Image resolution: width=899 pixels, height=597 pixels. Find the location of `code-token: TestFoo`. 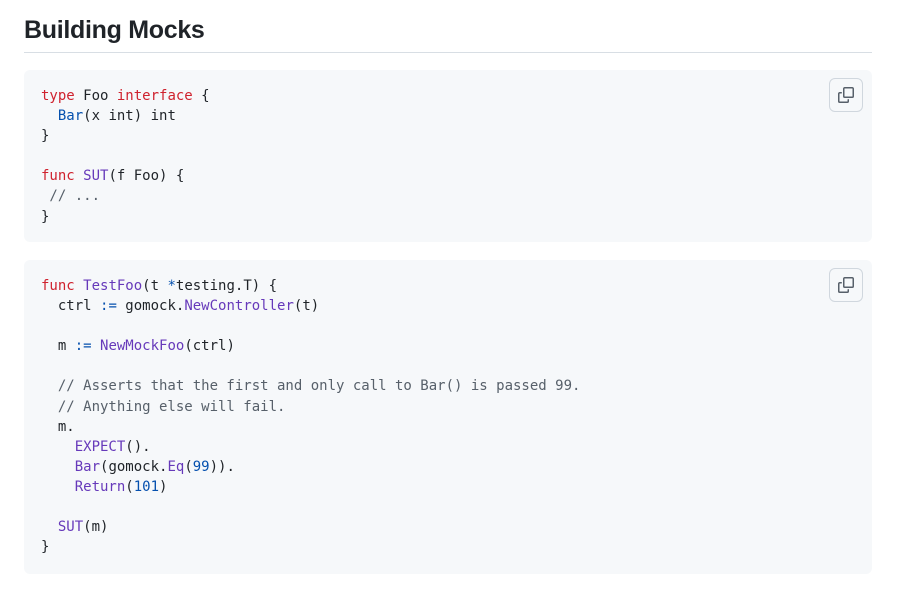

code-token: TestFoo is located at coordinates (113, 286).